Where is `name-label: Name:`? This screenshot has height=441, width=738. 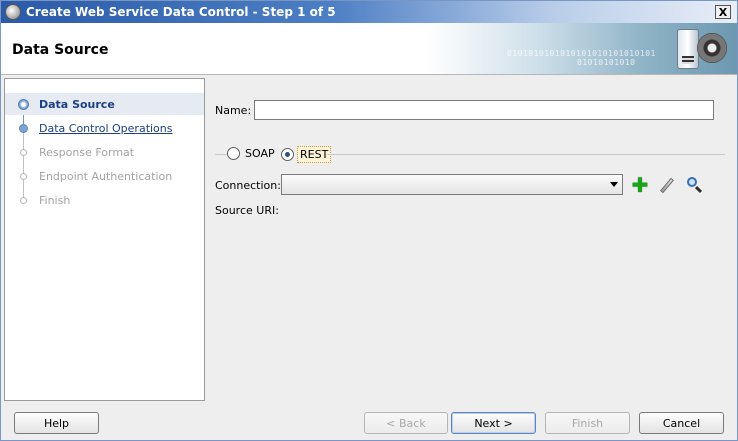
name-label: Name: is located at coordinates (233, 110).